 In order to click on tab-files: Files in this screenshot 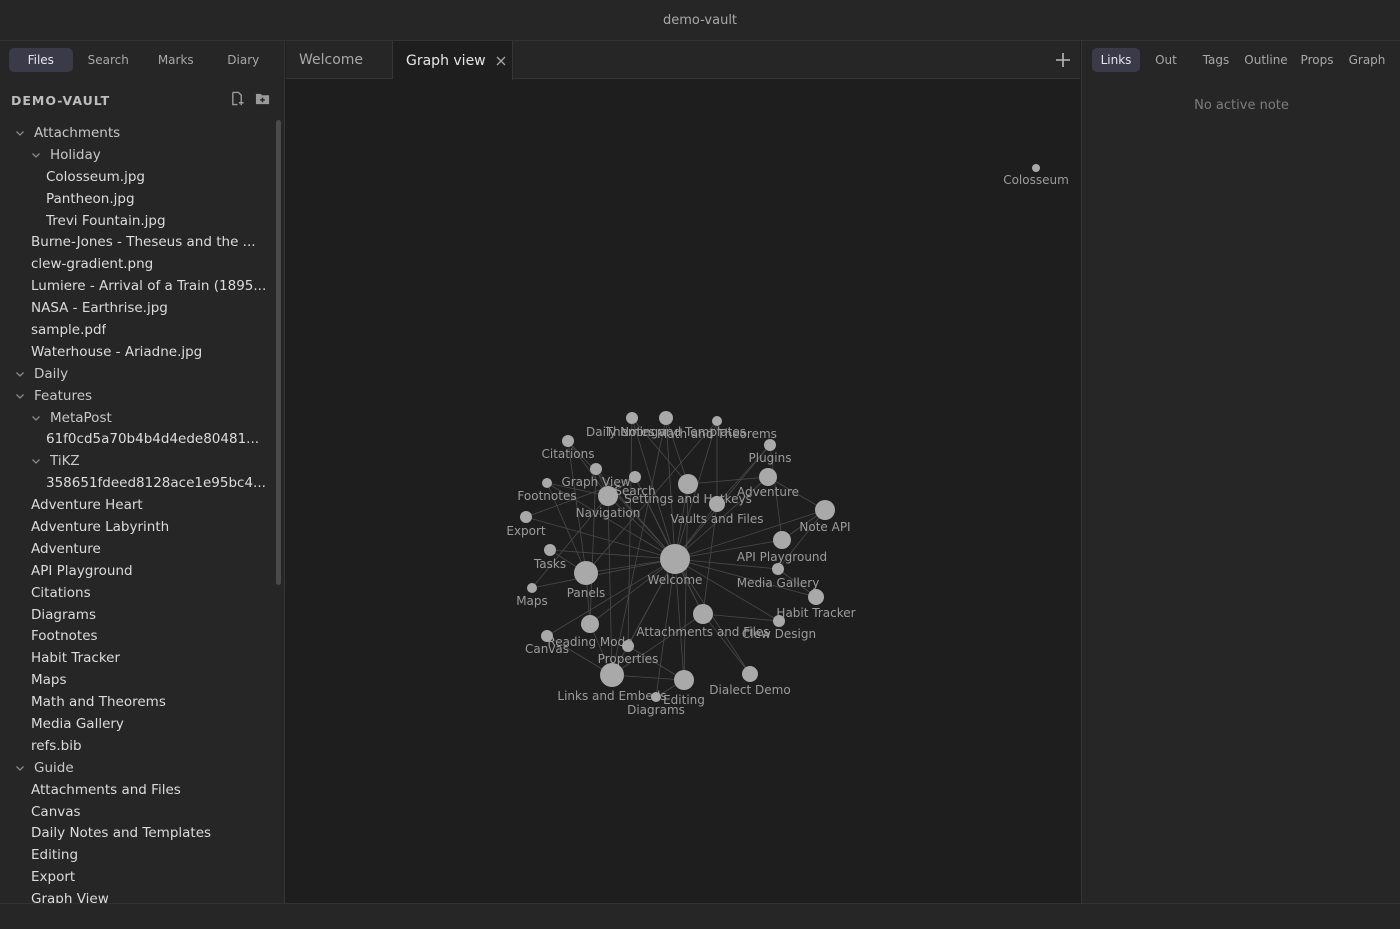, I will do `click(41, 59)`.